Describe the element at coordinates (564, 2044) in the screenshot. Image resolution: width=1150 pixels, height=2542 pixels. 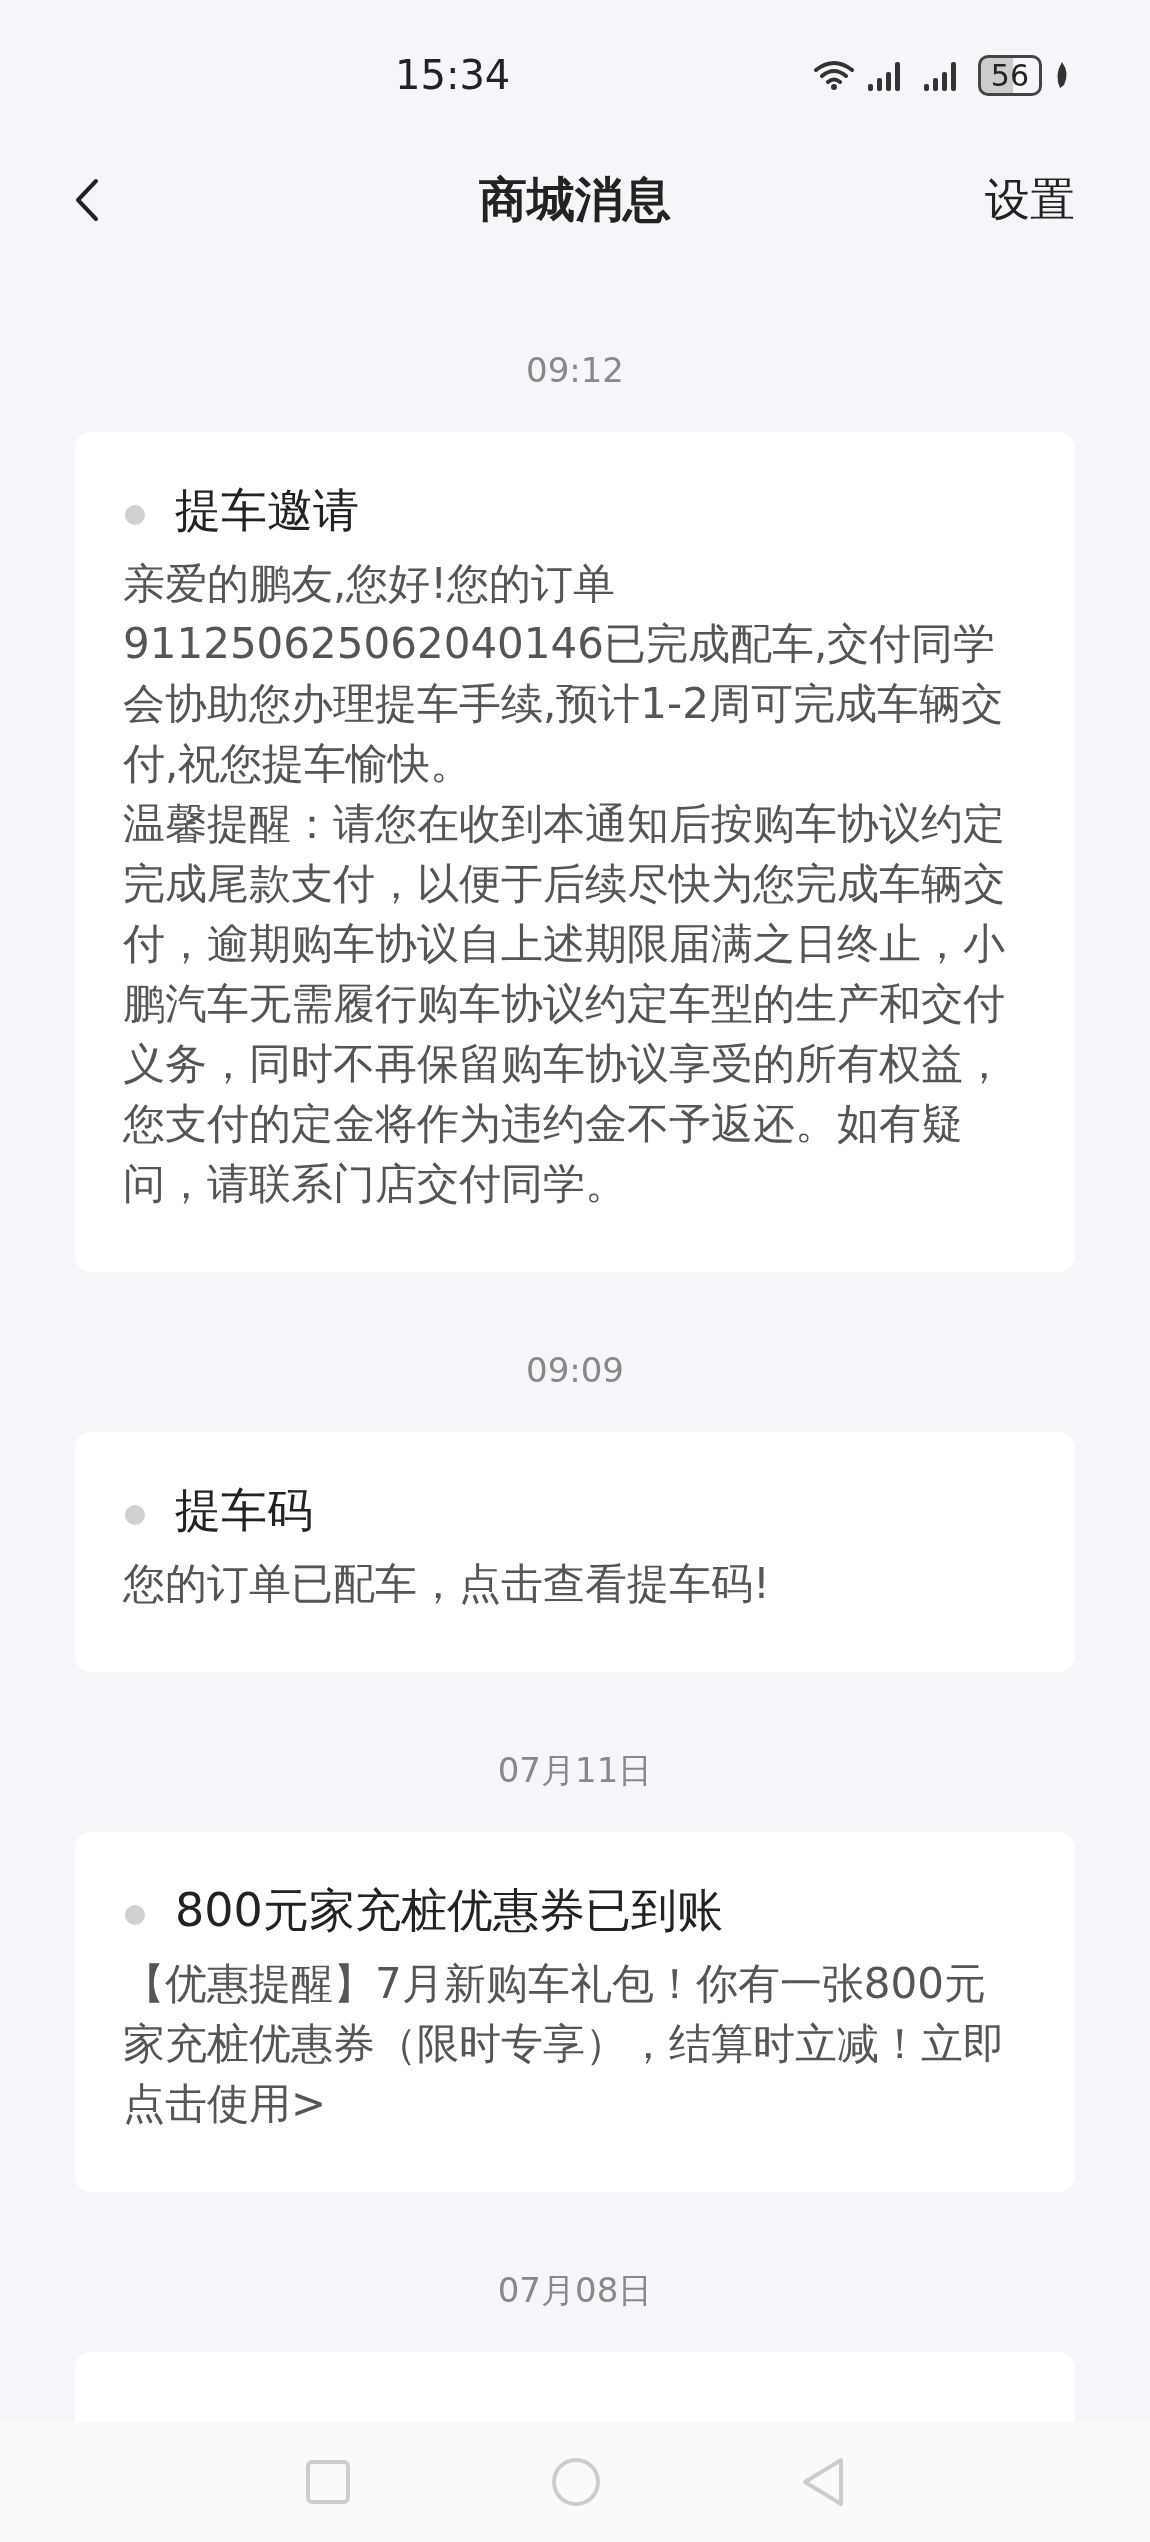
I see `message-text: 【优惠提醒】7月新购车礼包！你有一张800元家充桩优惠券（限时专享），结算时立减！立即点击使用>` at that location.